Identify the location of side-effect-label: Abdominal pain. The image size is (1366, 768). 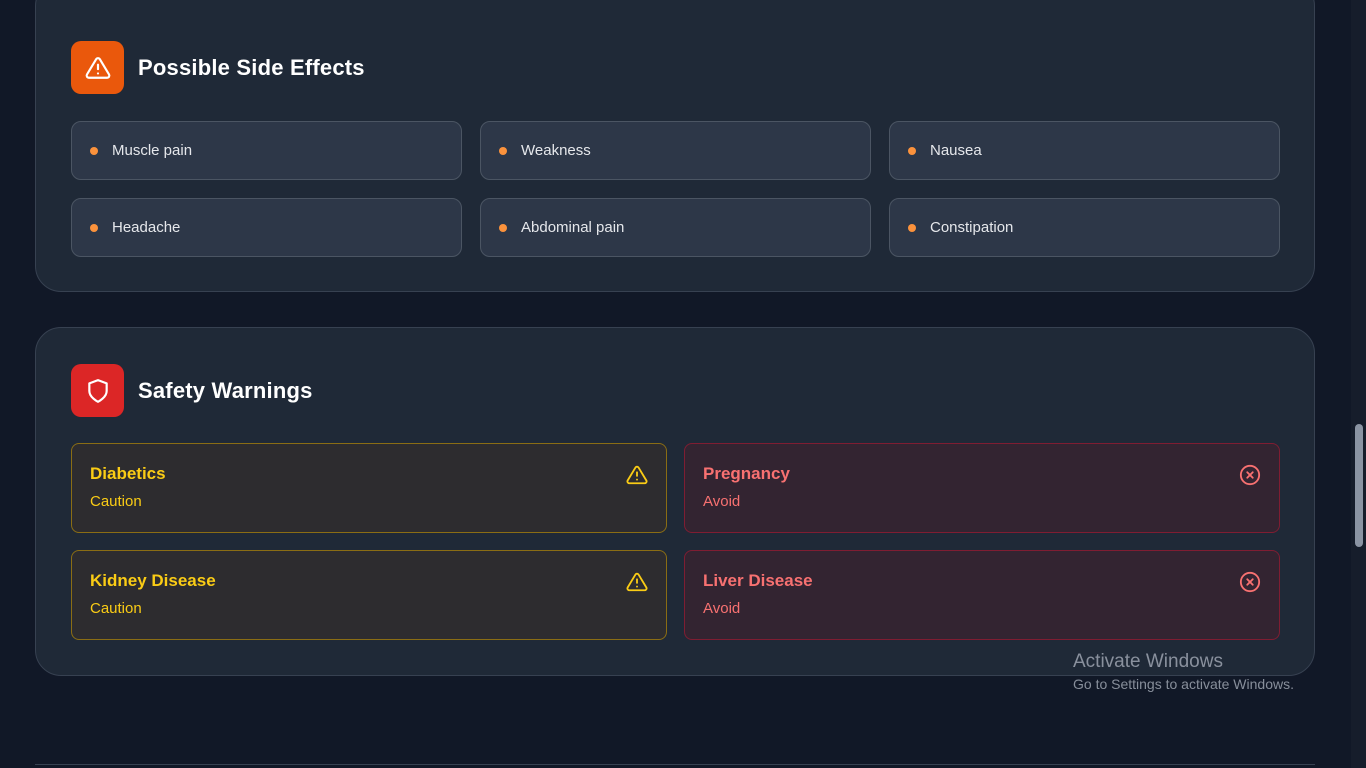
(573, 227).